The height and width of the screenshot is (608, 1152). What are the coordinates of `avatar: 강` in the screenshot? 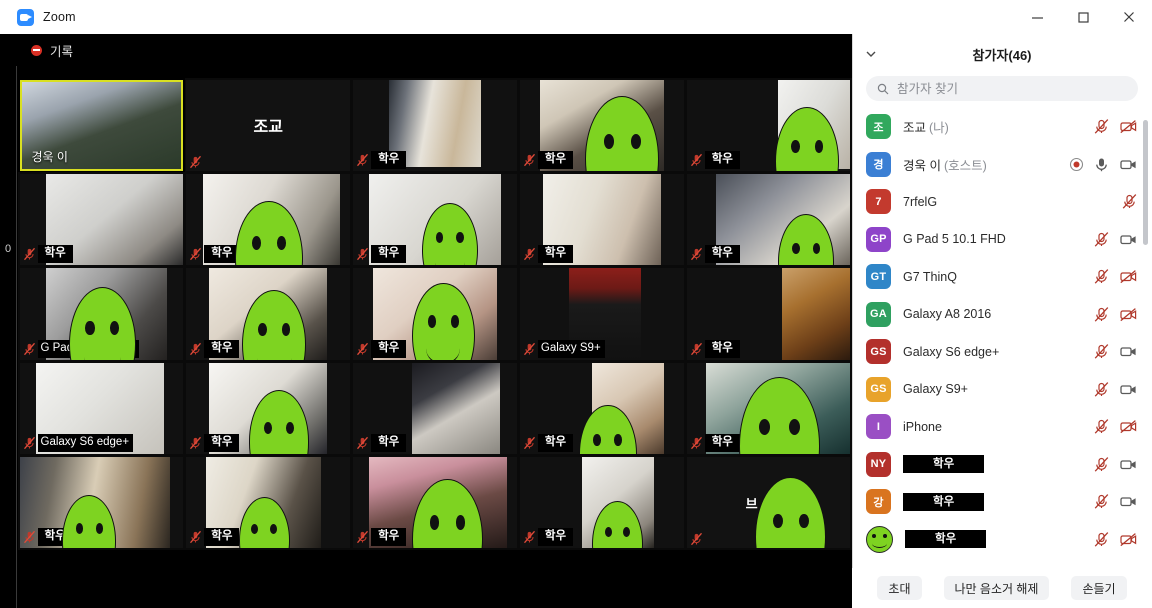 It's located at (878, 502).